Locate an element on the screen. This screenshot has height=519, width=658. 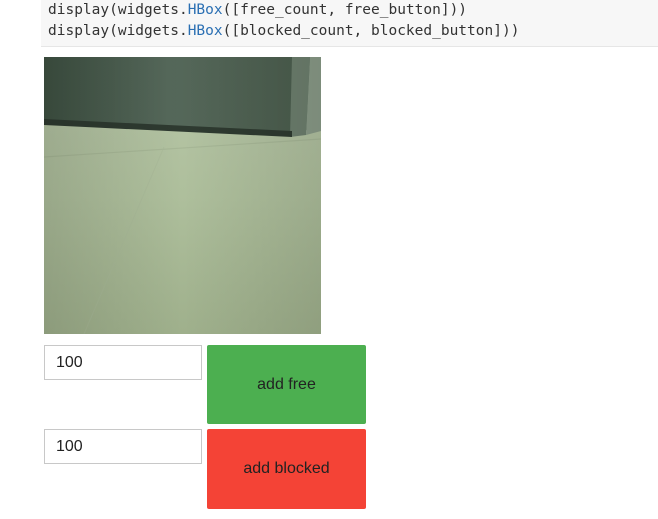
code-token: ([blocked_count, blocked_button])) is located at coordinates (371, 31).